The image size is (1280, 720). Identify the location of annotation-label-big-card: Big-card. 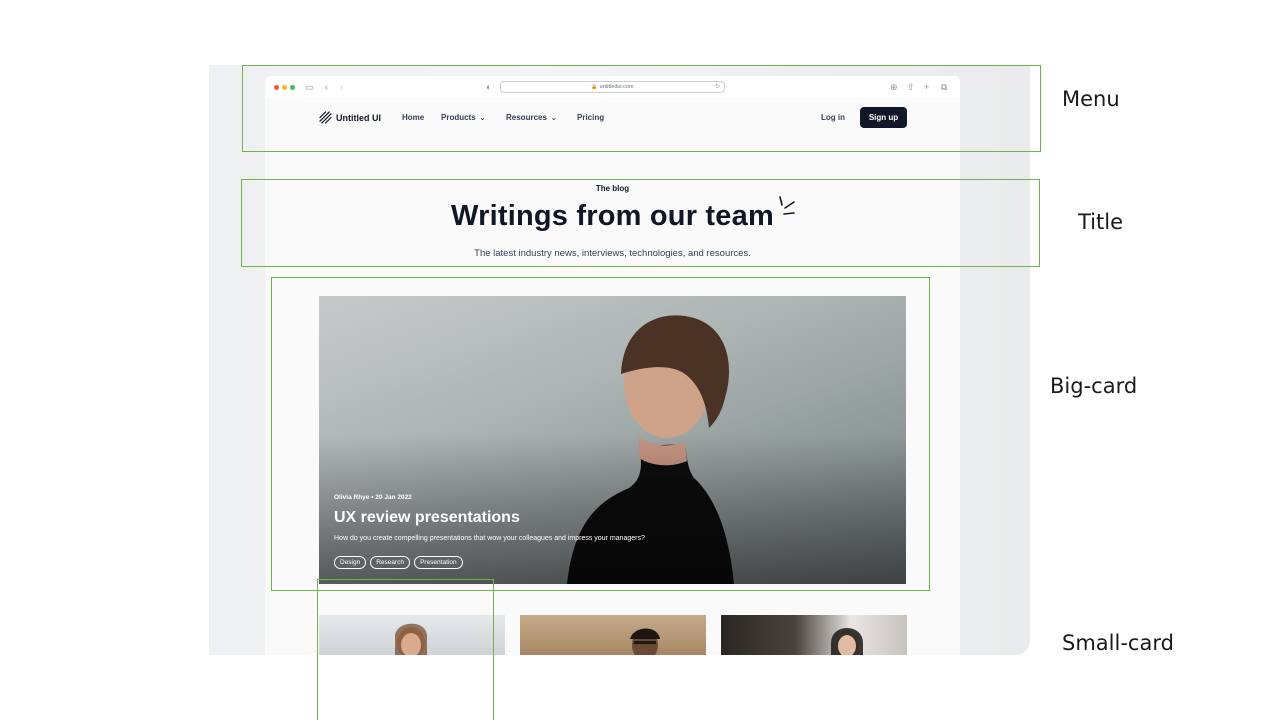
(1094, 386).